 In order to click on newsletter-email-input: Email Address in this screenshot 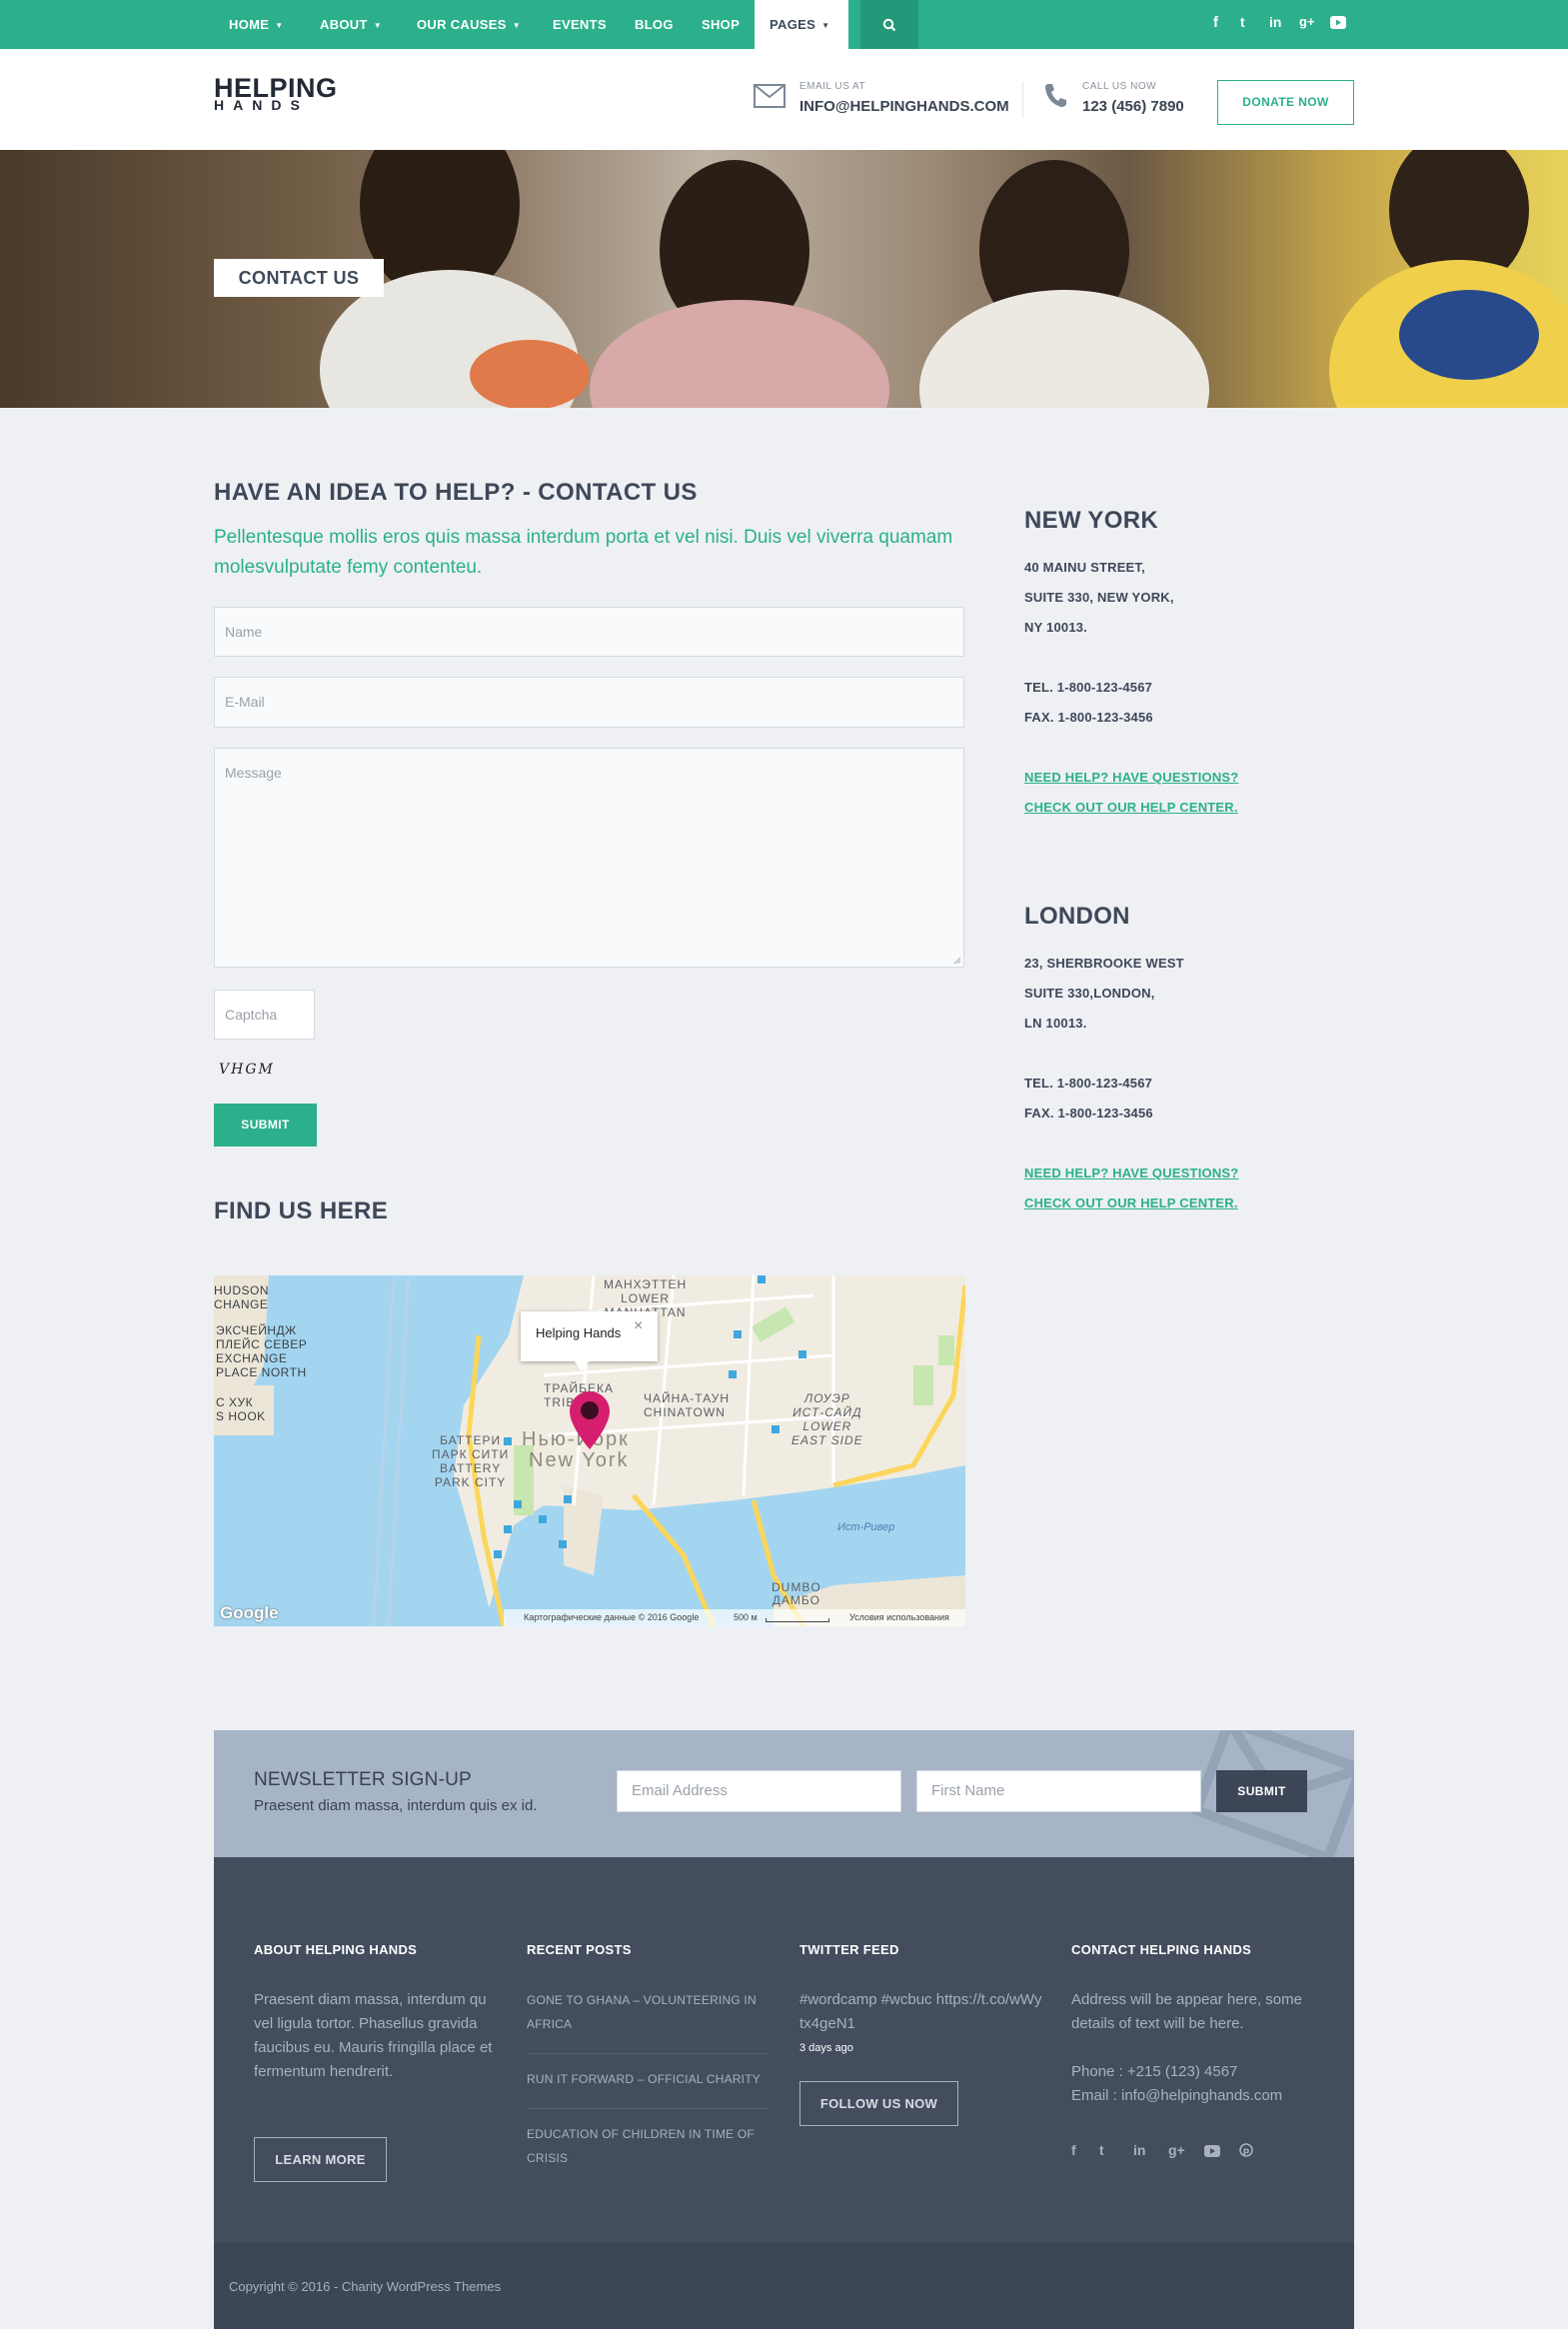, I will do `click(759, 1791)`.